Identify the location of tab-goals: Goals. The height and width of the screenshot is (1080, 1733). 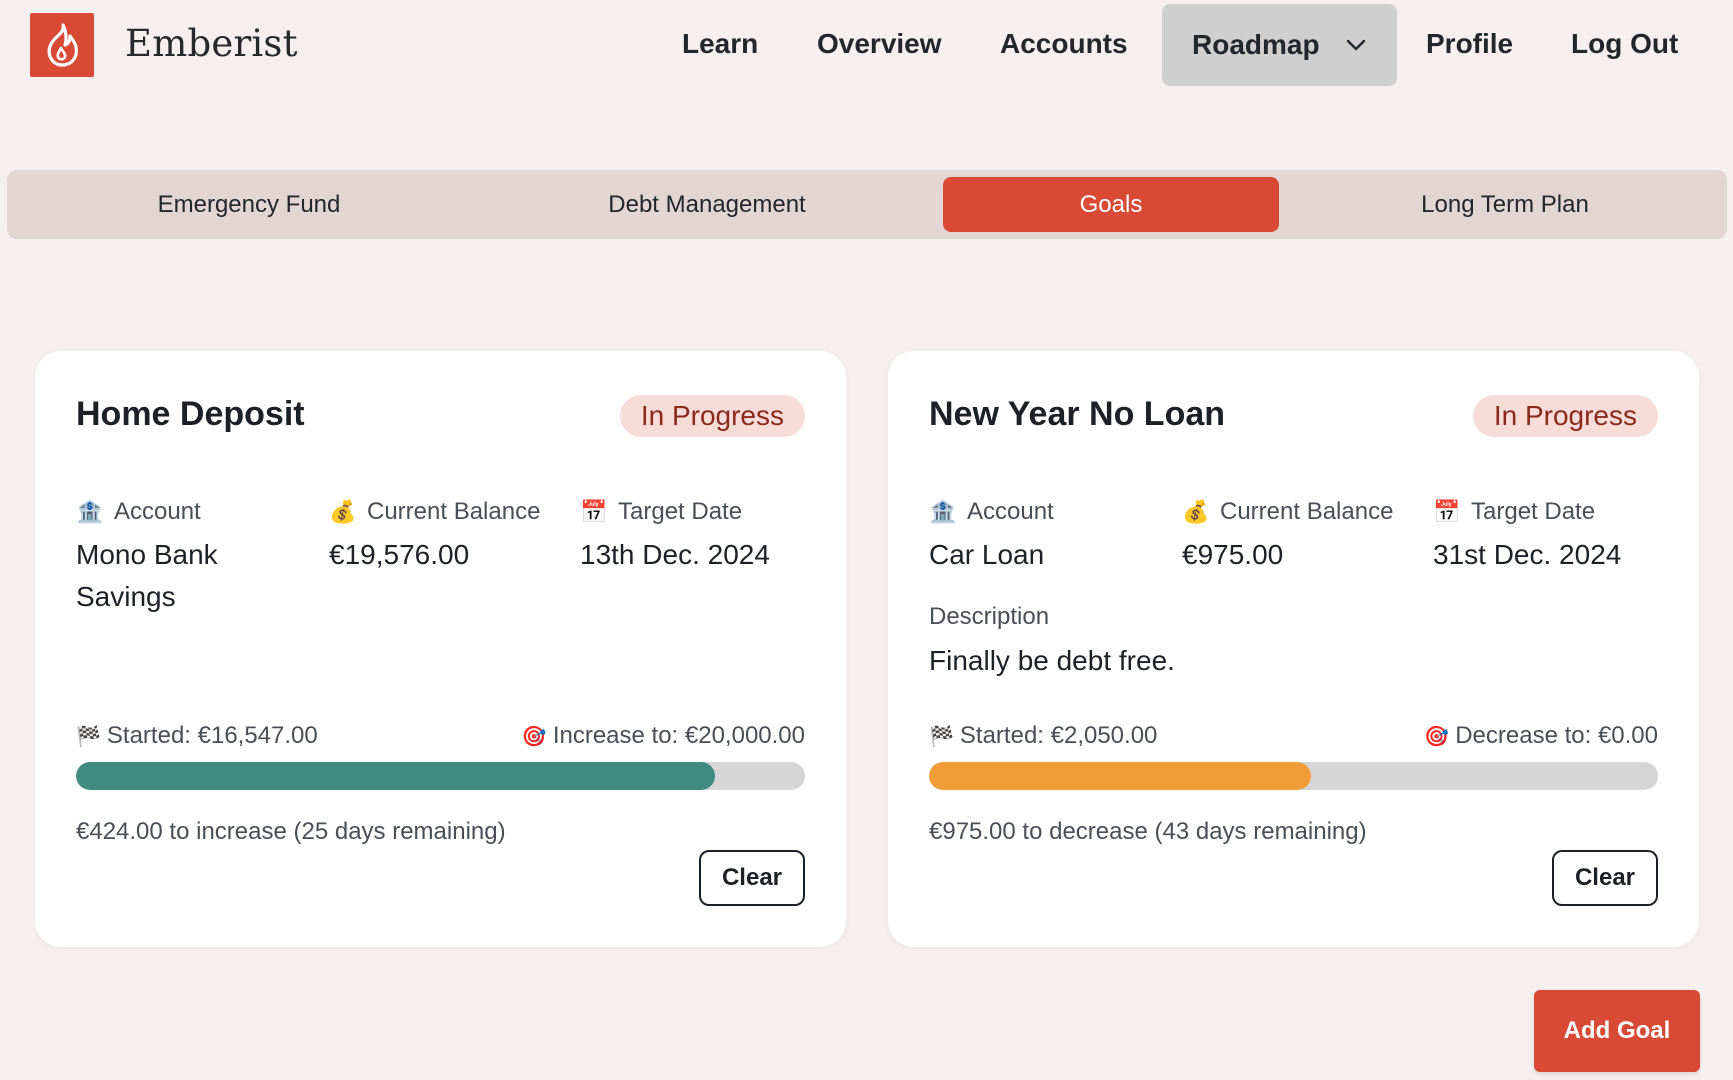
(1111, 204).